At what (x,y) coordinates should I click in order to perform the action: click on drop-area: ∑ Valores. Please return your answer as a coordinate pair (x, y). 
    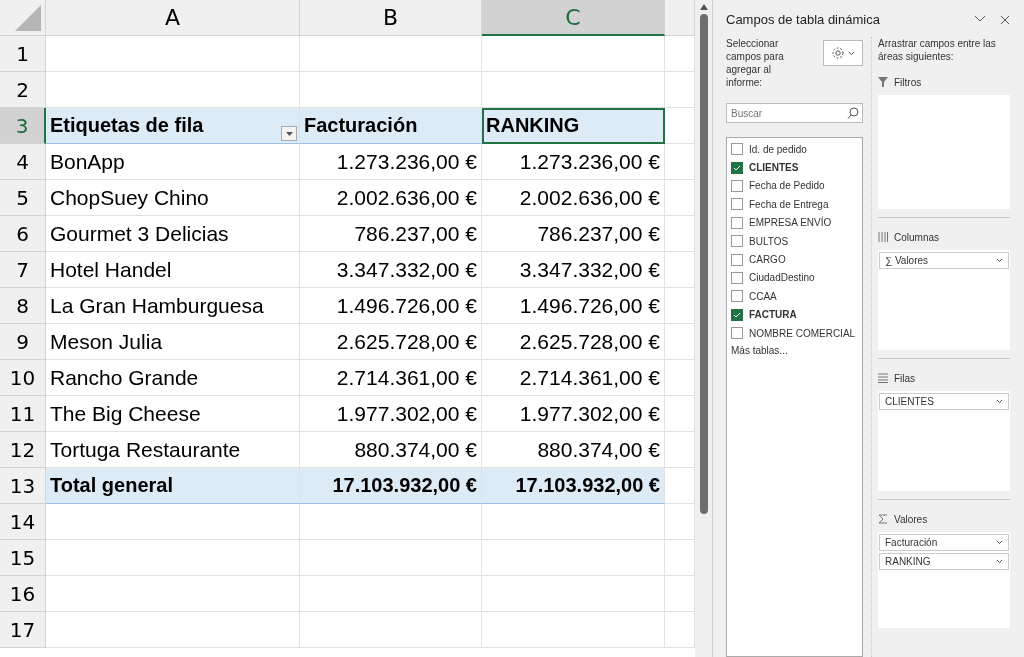
    Looking at the image, I should click on (944, 300).